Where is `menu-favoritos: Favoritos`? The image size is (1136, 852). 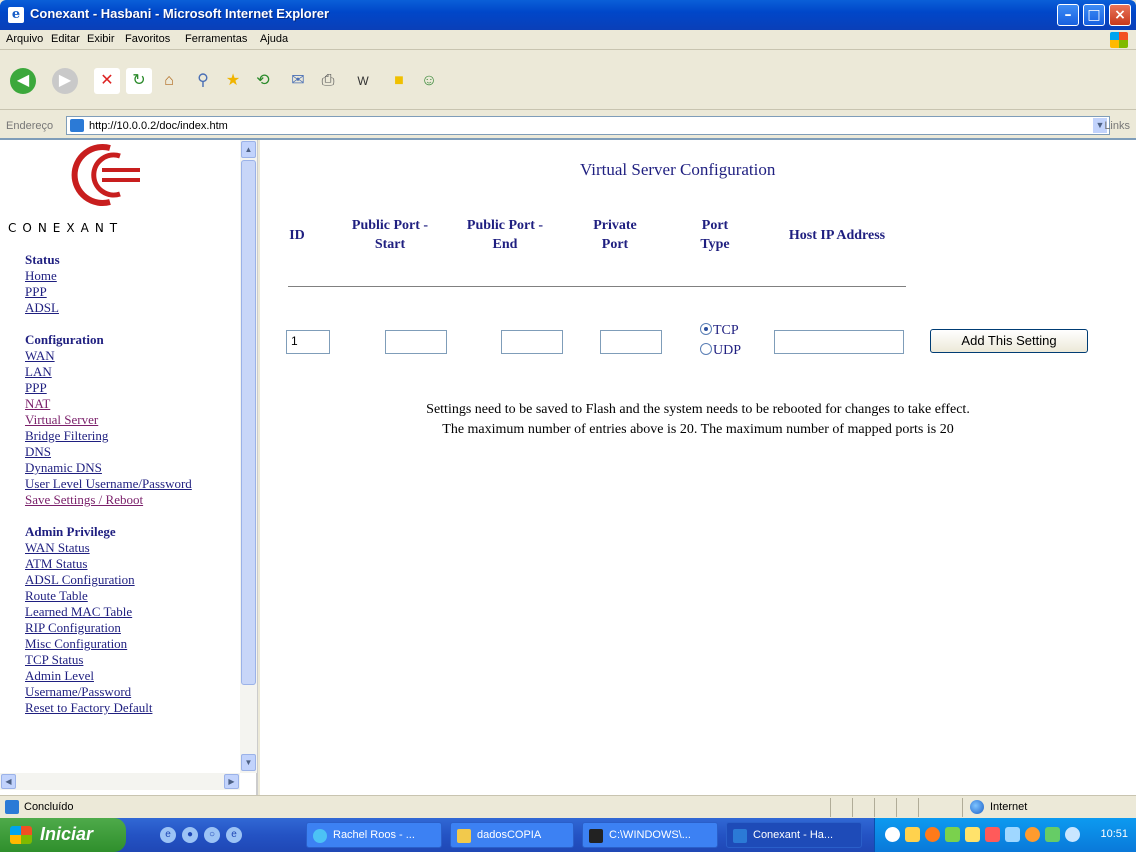 menu-favoritos: Favoritos is located at coordinates (147, 39).